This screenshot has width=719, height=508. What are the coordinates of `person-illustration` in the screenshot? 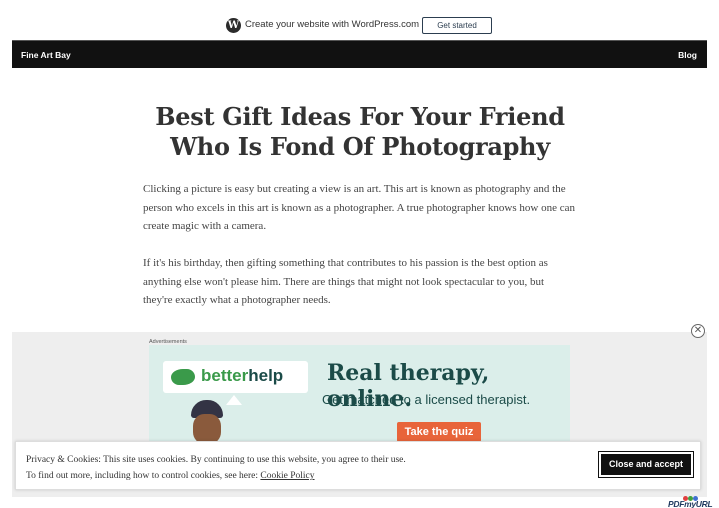 It's located at (207, 422).